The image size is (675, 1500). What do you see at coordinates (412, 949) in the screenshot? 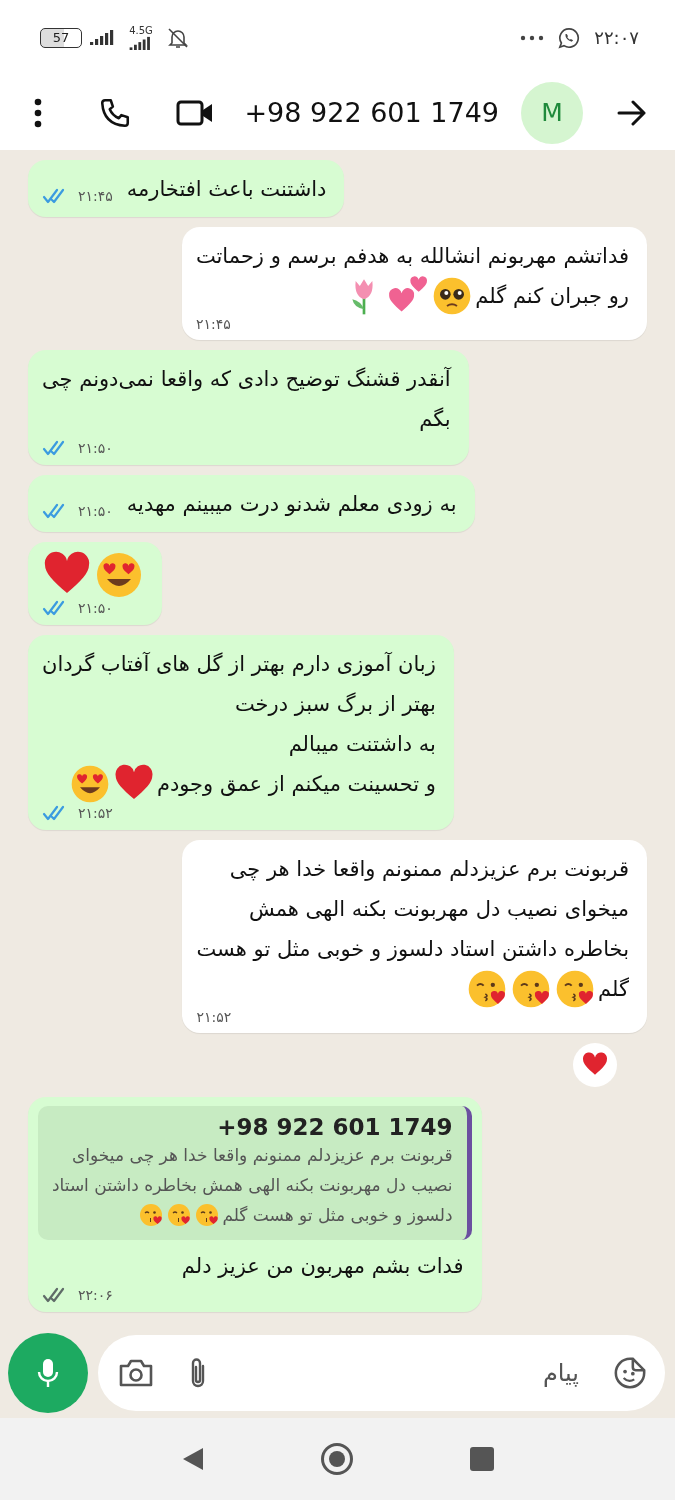
I see `message-text: بخاطره داشتن استاد دلسوز و خوبی مثل تو هست` at bounding box center [412, 949].